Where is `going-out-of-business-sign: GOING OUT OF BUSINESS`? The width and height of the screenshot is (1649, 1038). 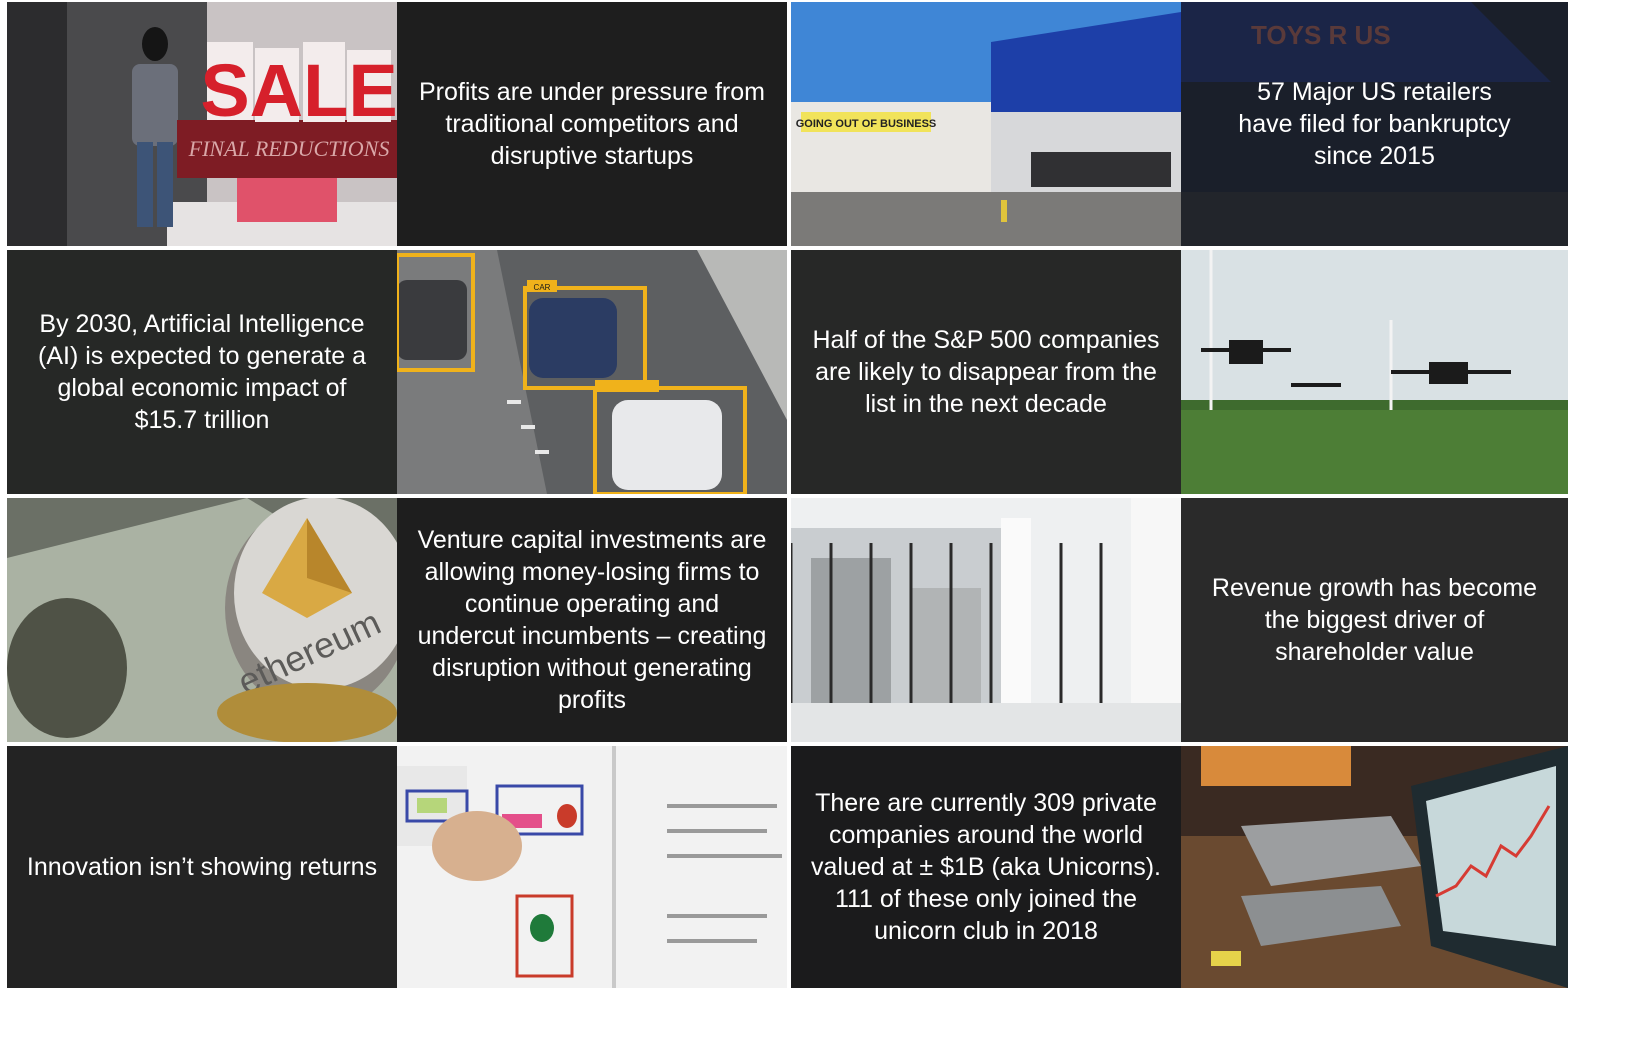
going-out-of-business-sign: GOING OUT OF BUSINESS is located at coordinates (866, 124).